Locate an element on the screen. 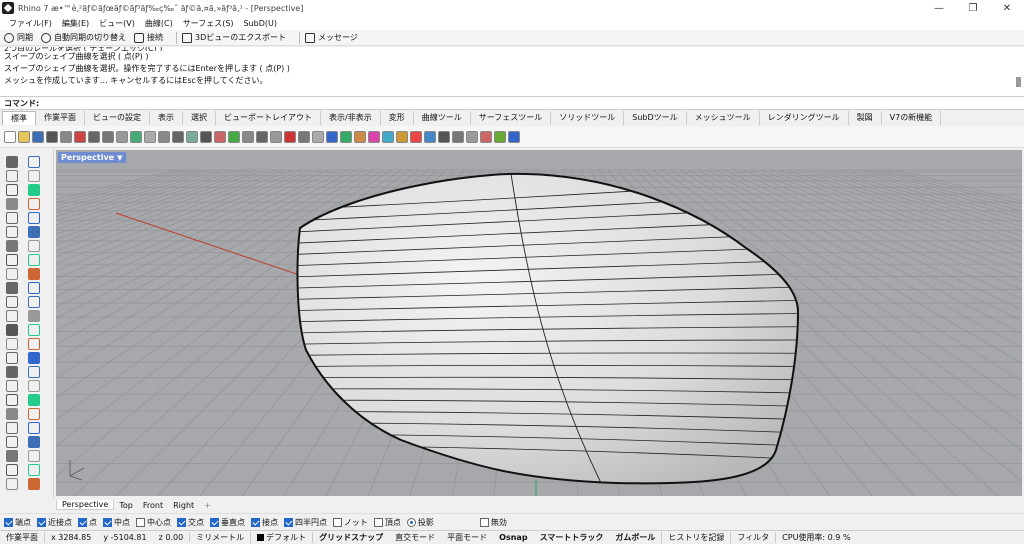  add-viewport-icon: + is located at coordinates (207, 505).